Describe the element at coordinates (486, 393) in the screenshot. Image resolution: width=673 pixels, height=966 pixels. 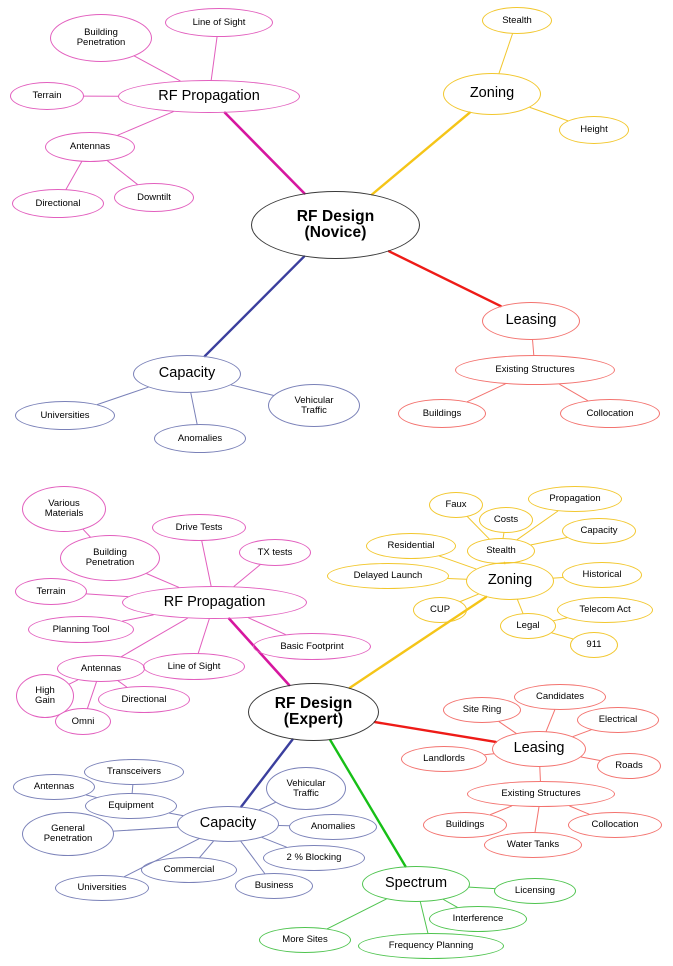
I see `edge-n-build-to-n-exist` at that location.